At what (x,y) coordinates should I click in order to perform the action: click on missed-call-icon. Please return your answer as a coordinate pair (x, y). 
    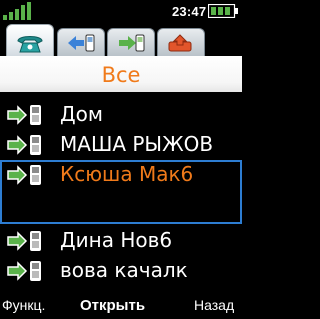
    Looking at the image, I should click on (180, 42).